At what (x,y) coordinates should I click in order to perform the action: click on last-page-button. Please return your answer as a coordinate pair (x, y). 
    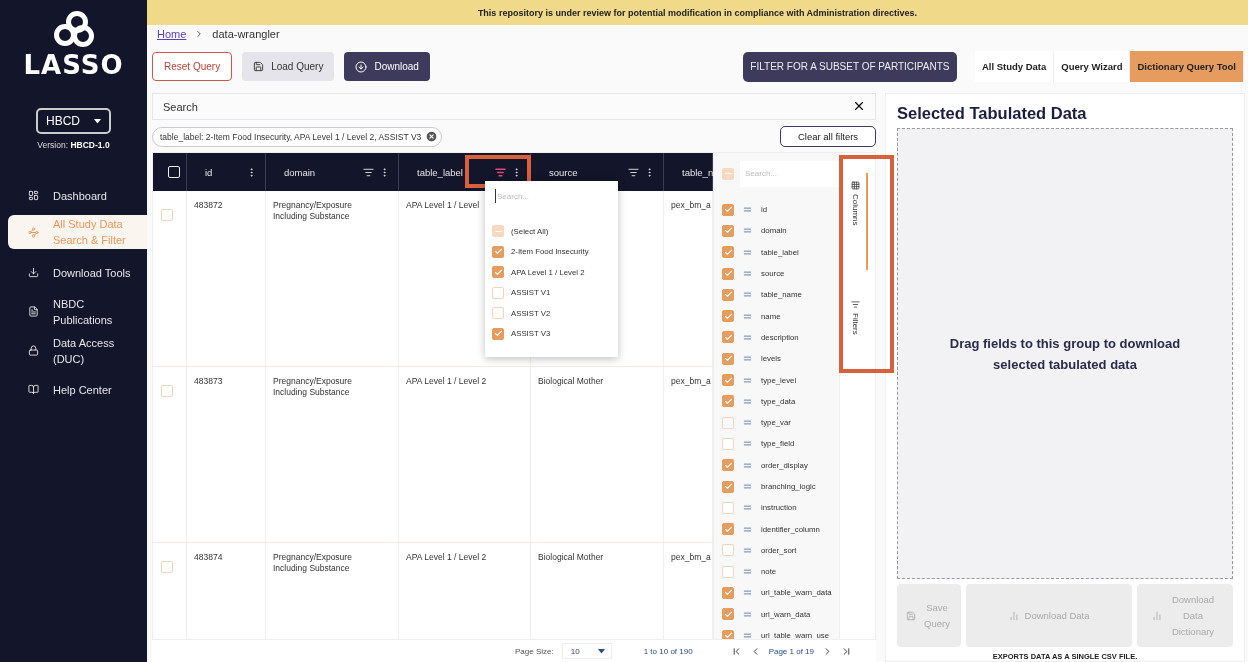
    Looking at the image, I should click on (846, 651).